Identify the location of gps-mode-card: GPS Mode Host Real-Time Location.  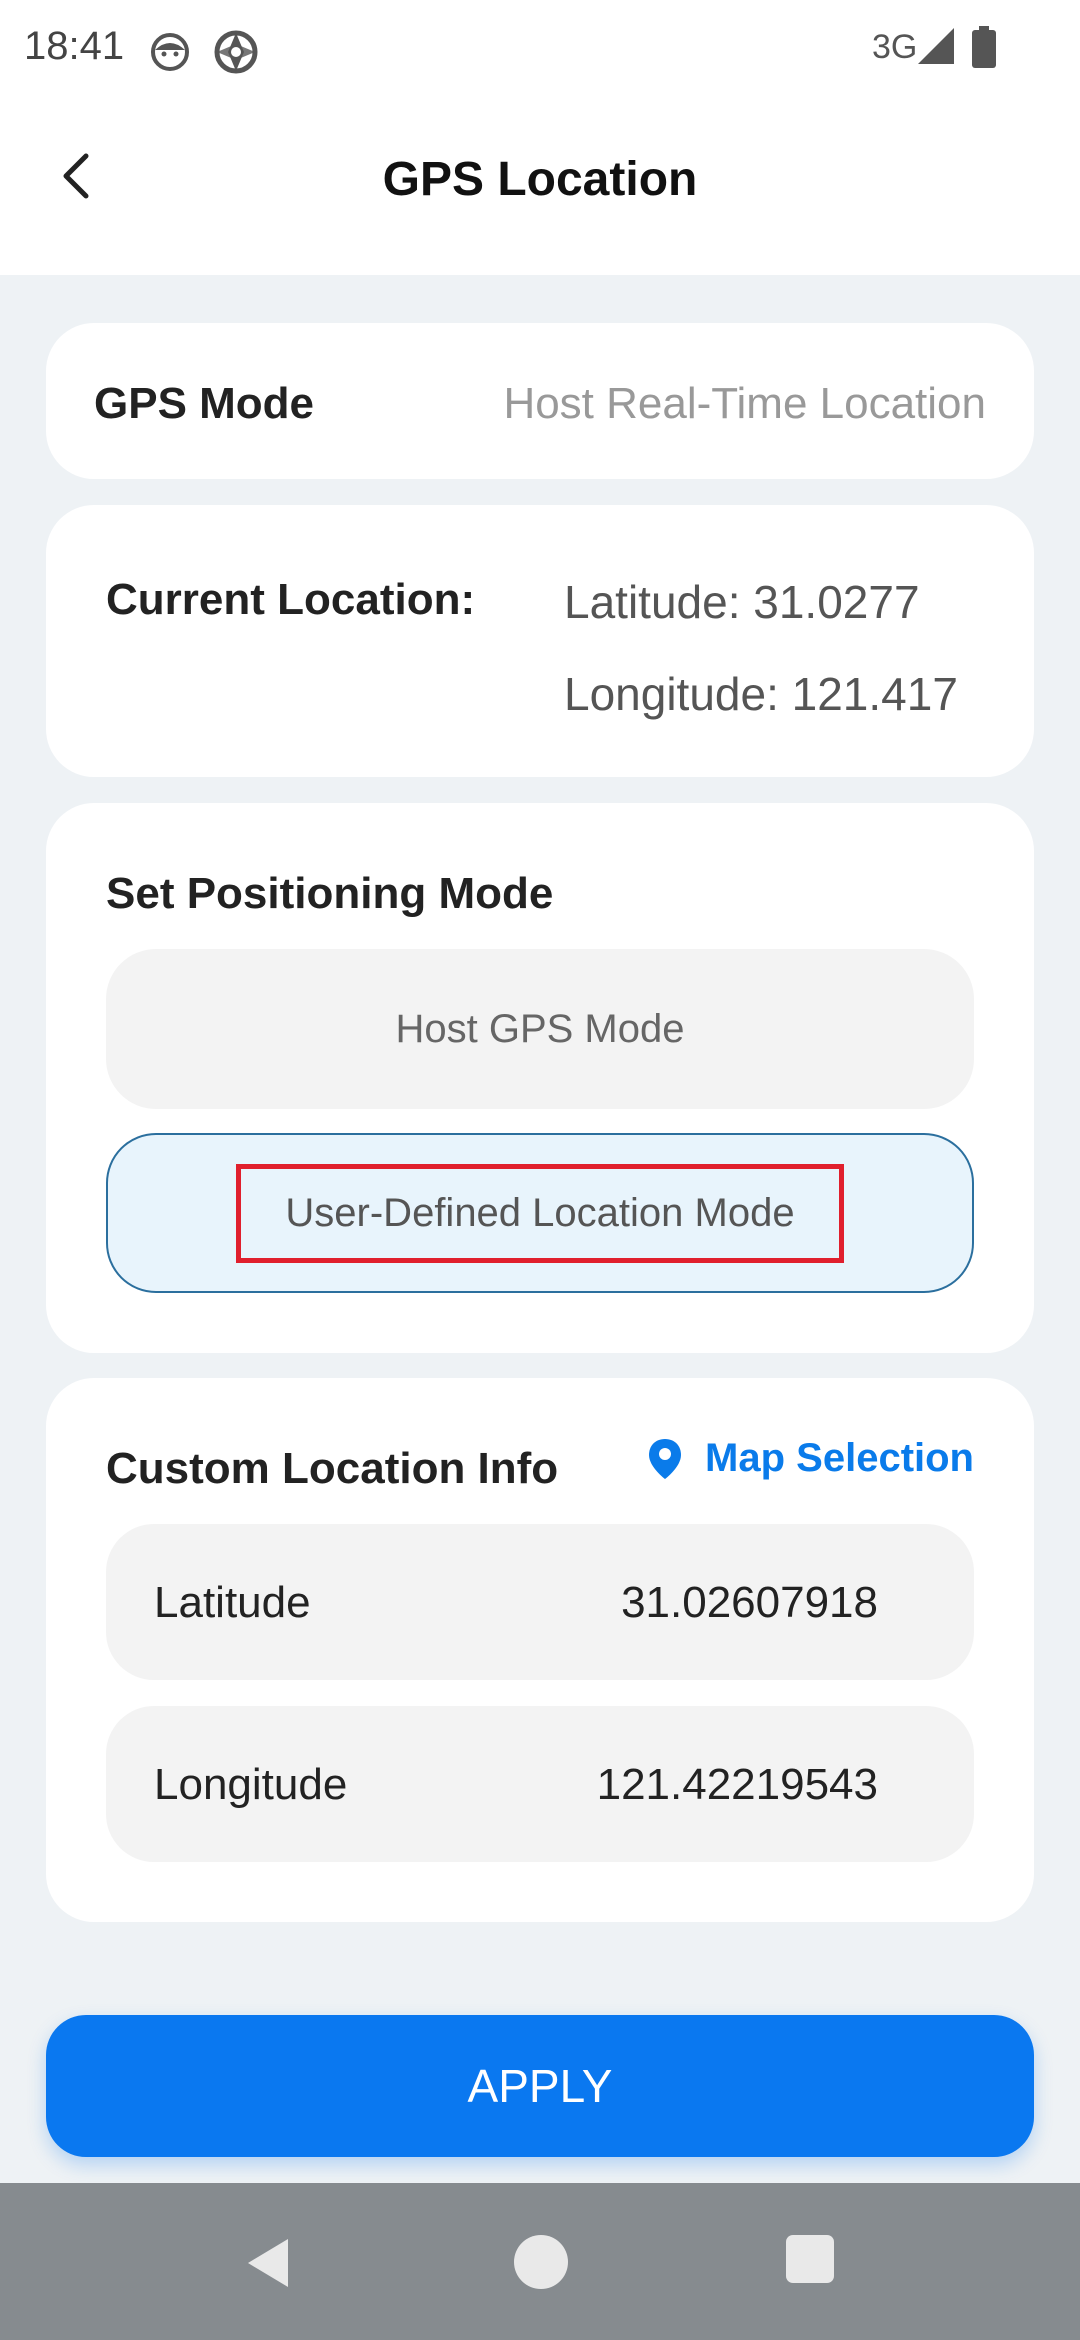
(540, 401).